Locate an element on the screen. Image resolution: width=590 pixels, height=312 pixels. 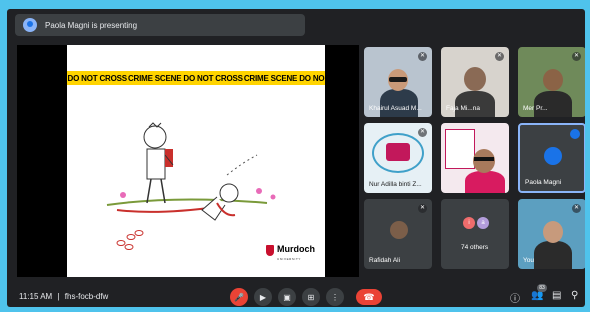
self-view-tile: ✕ You is located at coordinates (551, 234).